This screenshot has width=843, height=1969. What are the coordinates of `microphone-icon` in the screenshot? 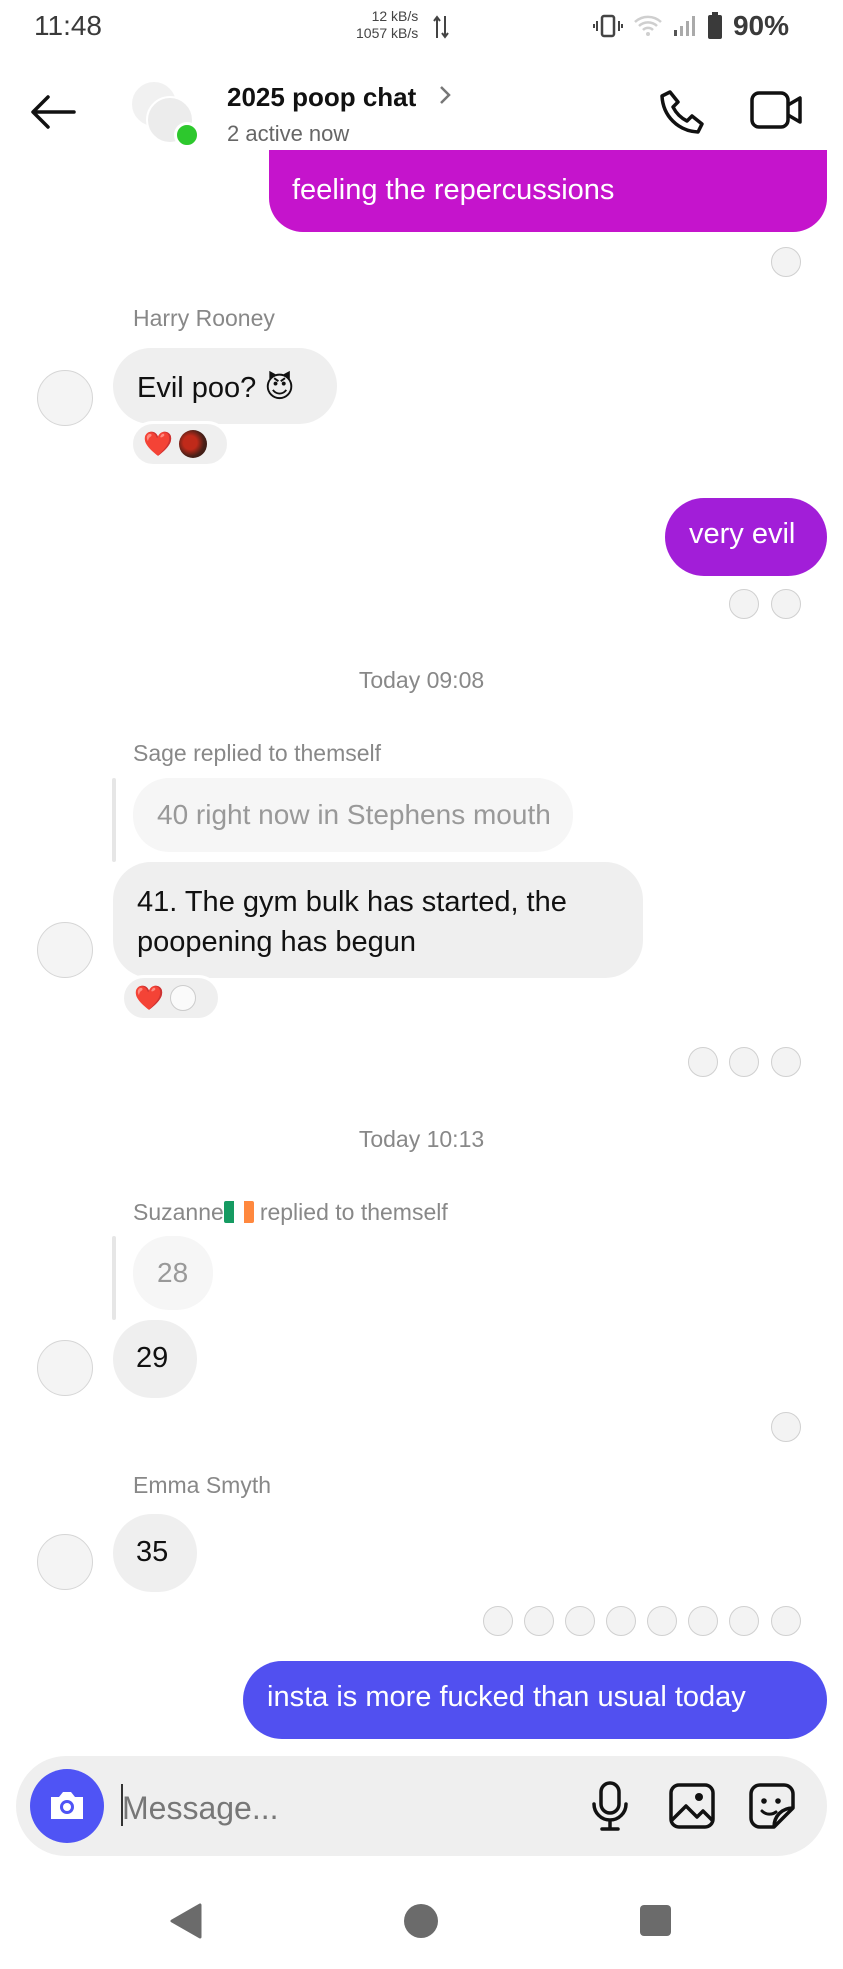 It's located at (610, 1806).